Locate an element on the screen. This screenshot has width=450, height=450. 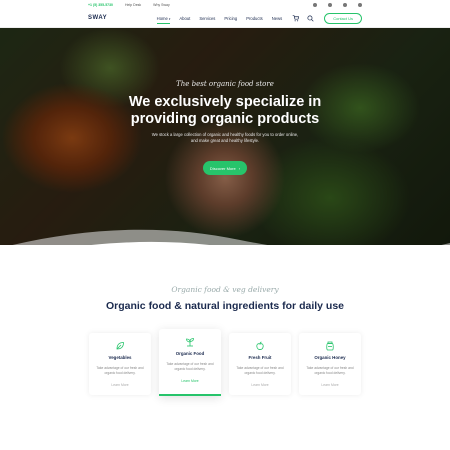
nav-item-news: News is located at coordinates (277, 18).